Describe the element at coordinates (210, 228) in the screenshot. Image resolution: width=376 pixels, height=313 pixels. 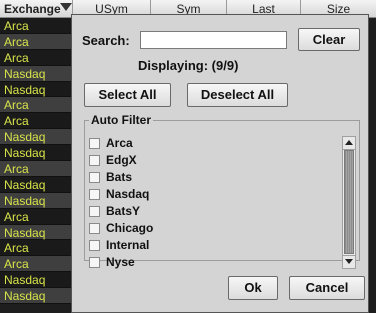
I see `list-item: Chicago` at that location.